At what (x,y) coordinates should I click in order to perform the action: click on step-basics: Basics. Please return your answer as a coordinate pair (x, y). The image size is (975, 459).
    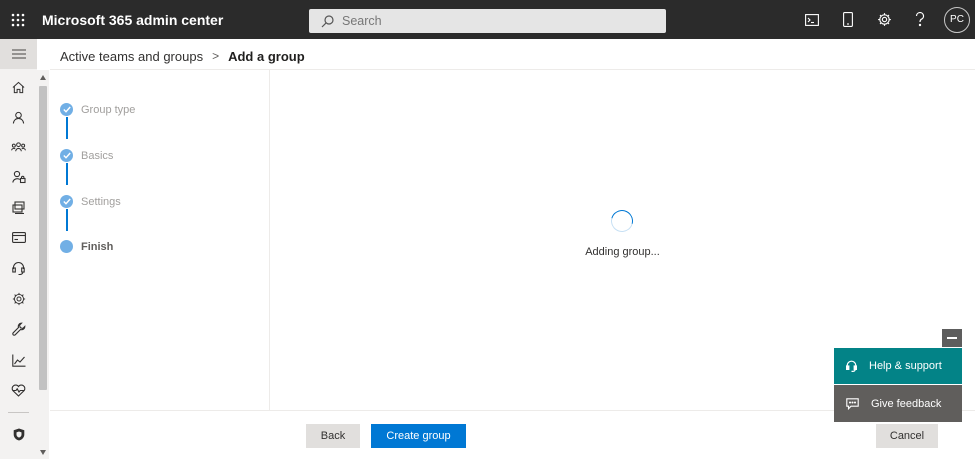
    Looking at the image, I should click on (86, 155).